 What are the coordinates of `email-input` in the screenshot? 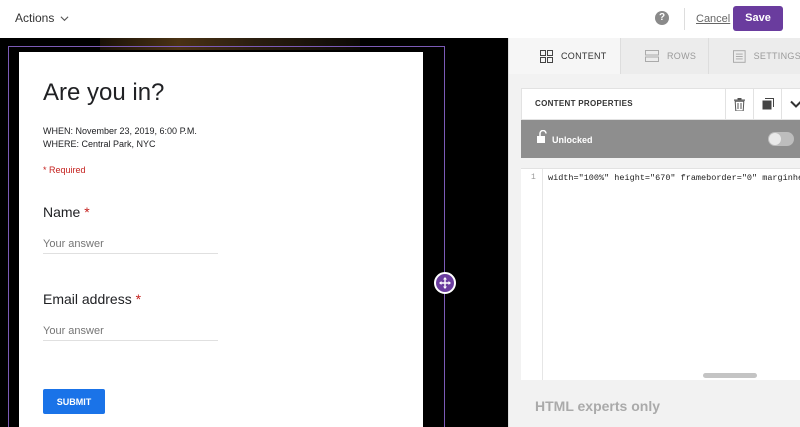 It's located at (130, 333).